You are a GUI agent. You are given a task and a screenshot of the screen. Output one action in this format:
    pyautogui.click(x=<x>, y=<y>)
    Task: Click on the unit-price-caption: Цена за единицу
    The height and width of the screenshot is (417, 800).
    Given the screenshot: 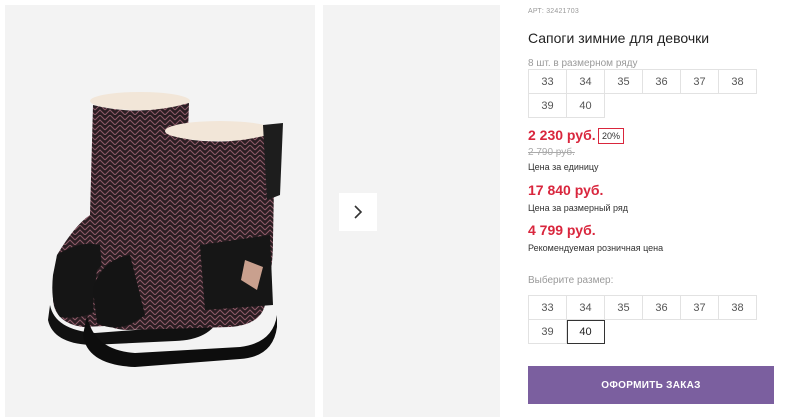 What is the action you would take?
    pyautogui.click(x=563, y=167)
    